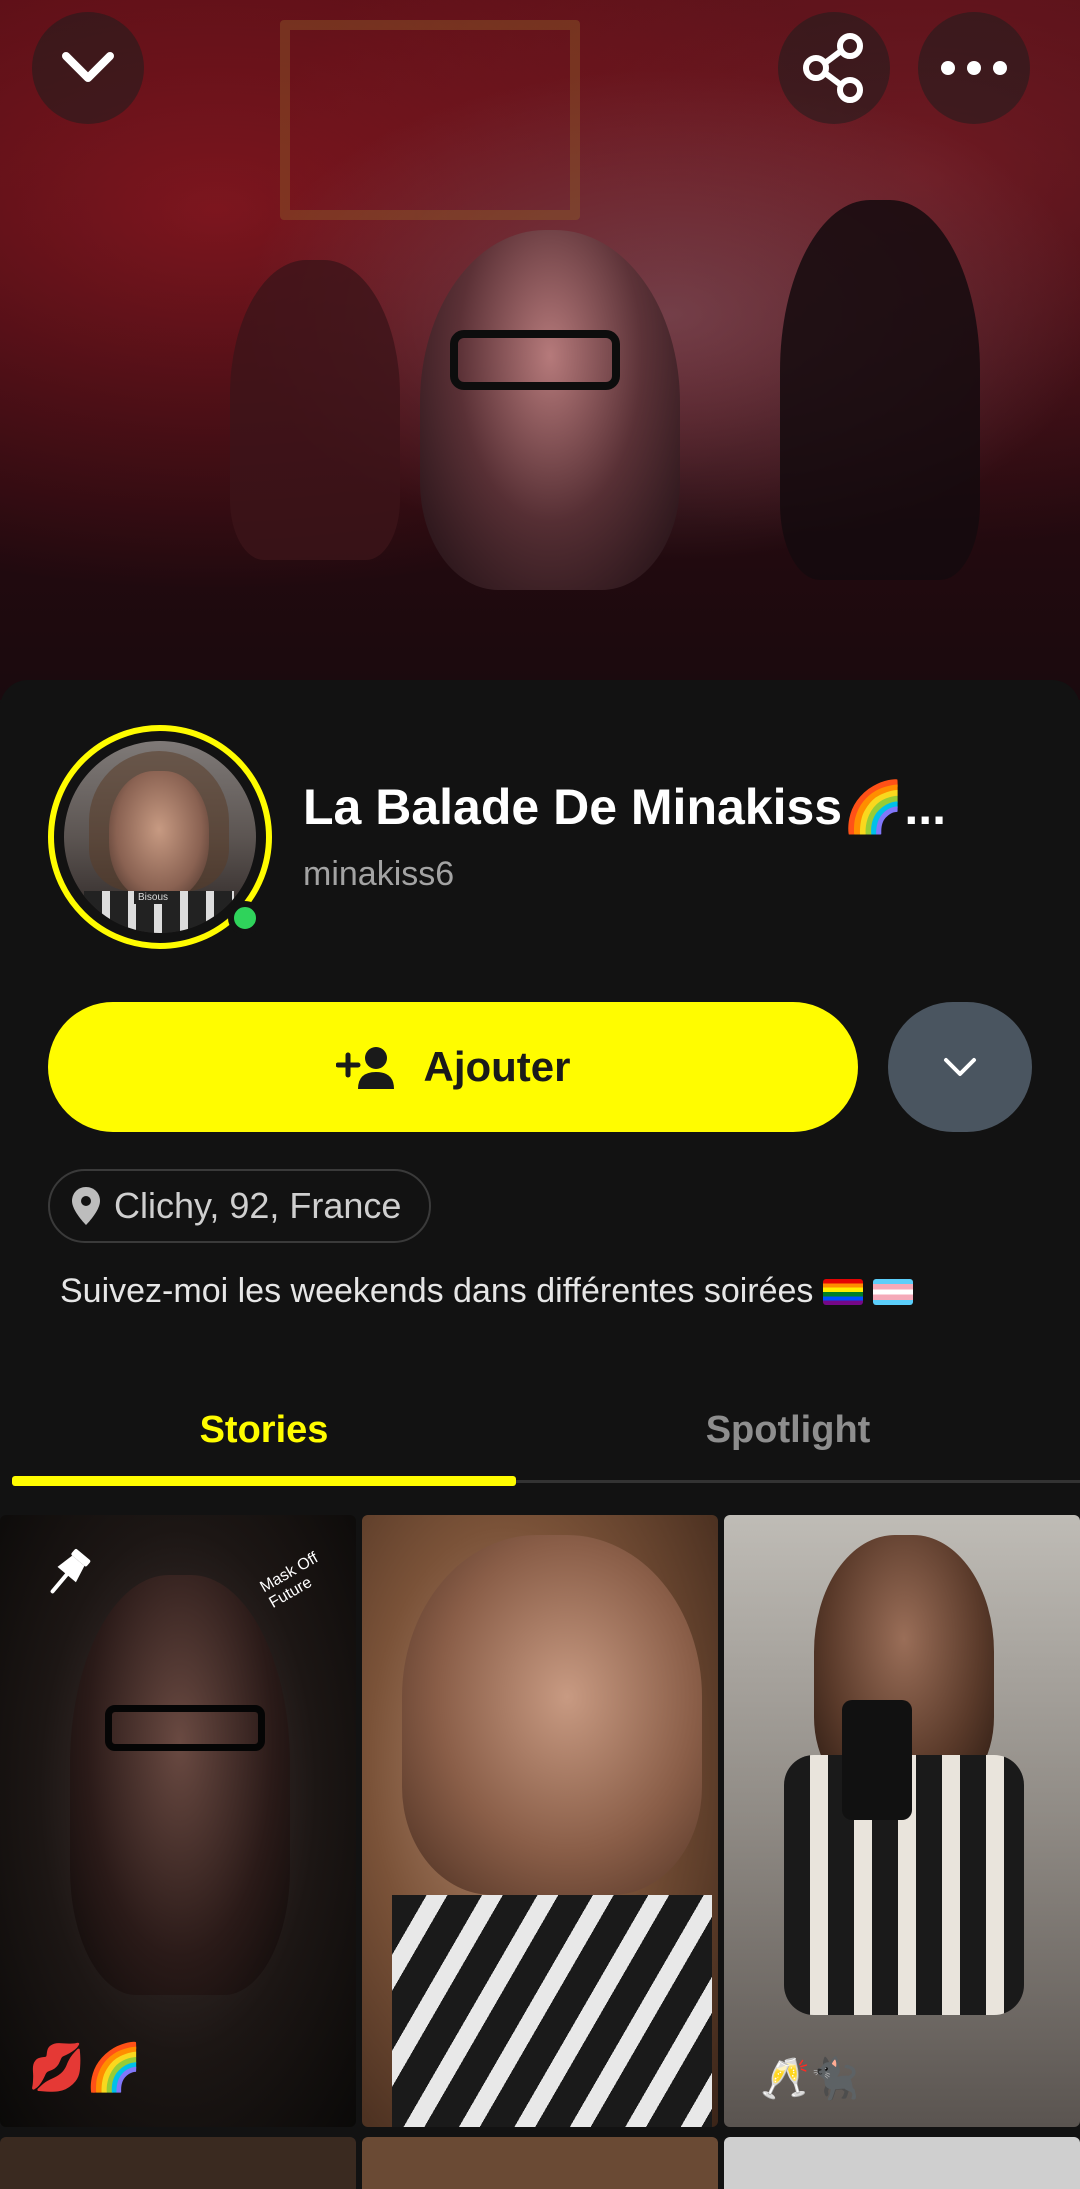 Image resolution: width=1080 pixels, height=2189 pixels. I want to click on expand-options-button, so click(960, 1067).